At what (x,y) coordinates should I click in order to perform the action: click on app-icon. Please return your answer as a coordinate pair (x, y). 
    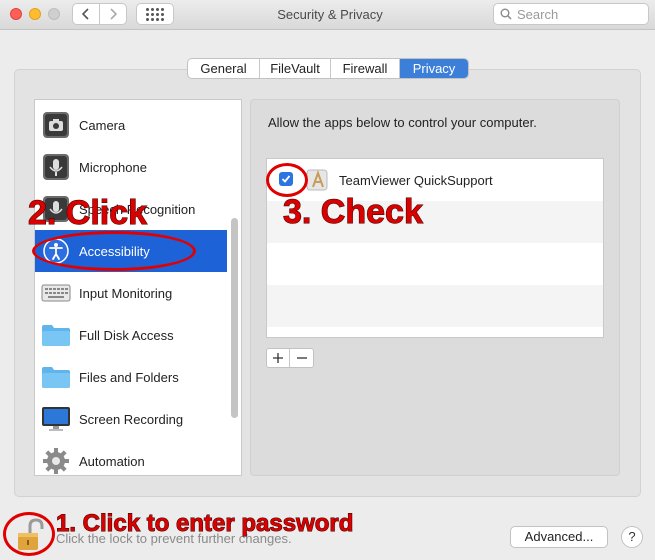
    Looking at the image, I should click on (318, 180).